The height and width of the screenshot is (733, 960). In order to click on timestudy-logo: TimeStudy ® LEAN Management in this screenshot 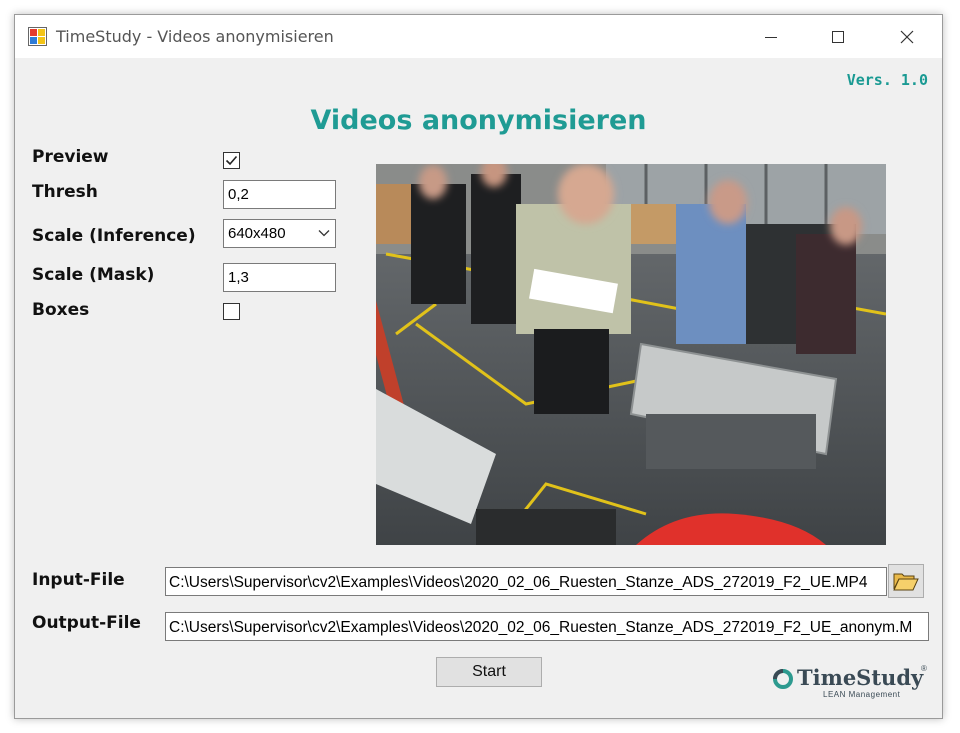, I will do `click(851, 684)`.